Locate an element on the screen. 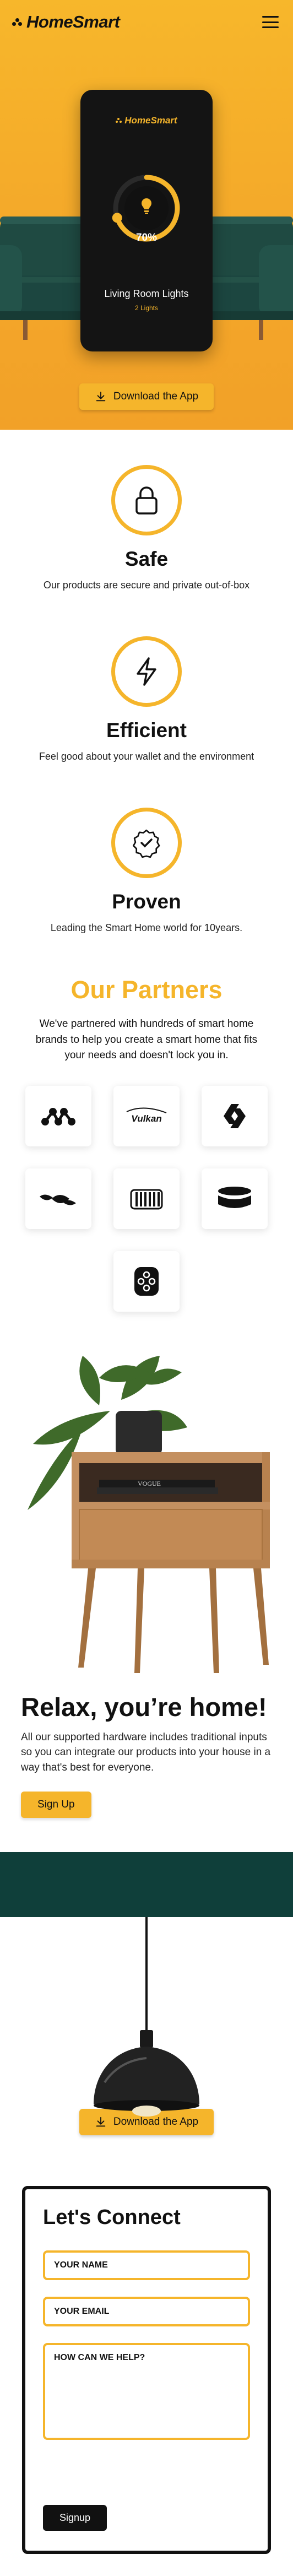 The height and width of the screenshot is (2576, 293). verified-badge-icon is located at coordinates (146, 844).